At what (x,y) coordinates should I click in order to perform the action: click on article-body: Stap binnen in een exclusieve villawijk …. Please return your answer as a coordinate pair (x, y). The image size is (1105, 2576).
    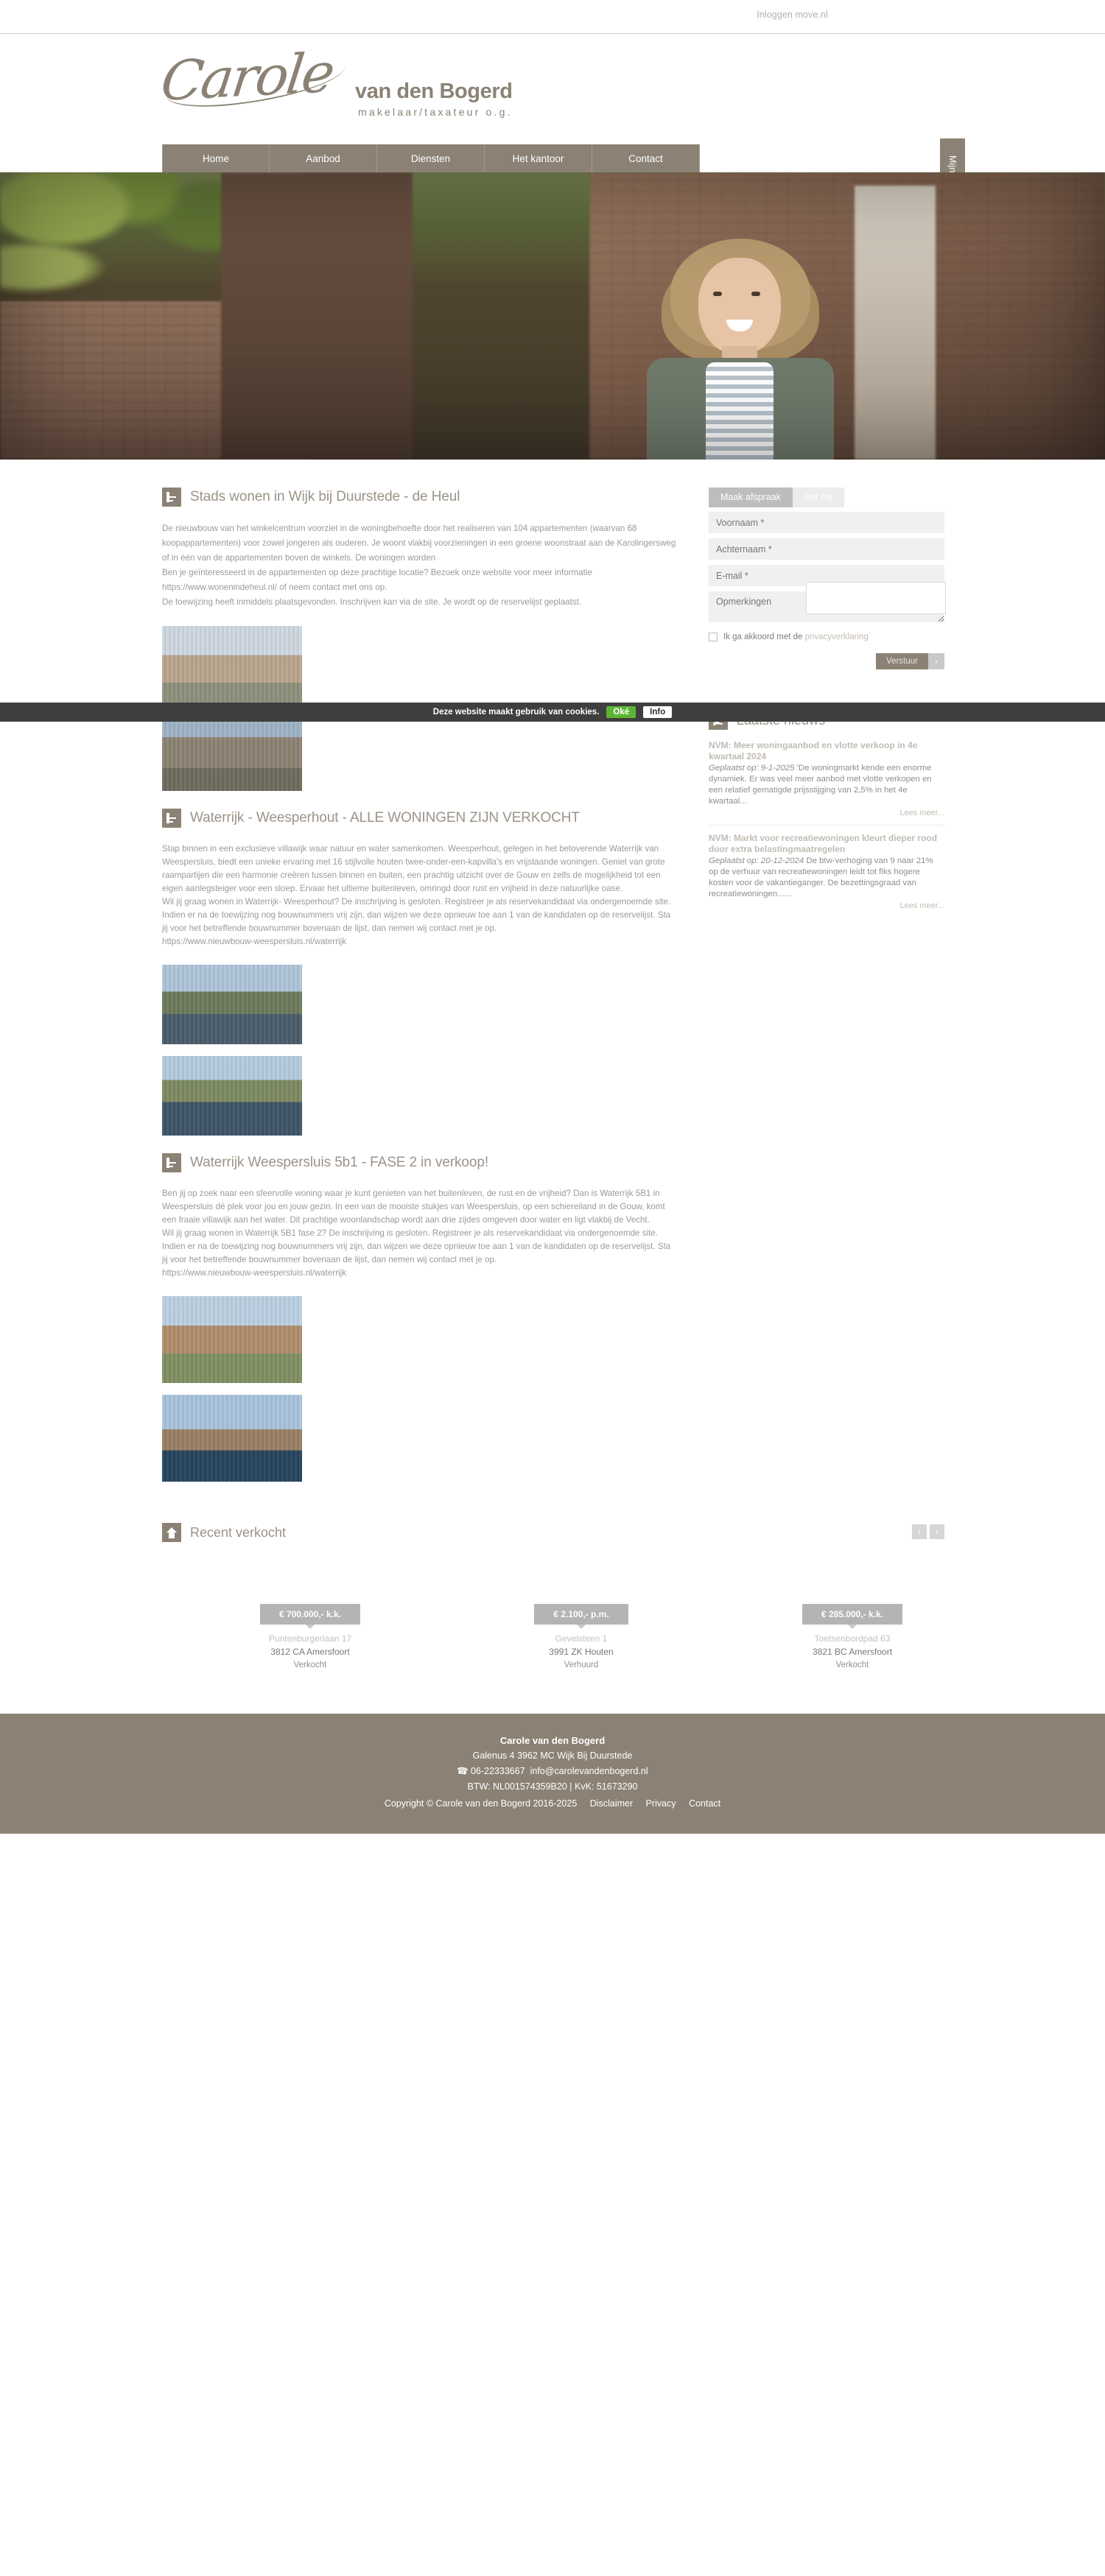
    Looking at the image, I should click on (420, 895).